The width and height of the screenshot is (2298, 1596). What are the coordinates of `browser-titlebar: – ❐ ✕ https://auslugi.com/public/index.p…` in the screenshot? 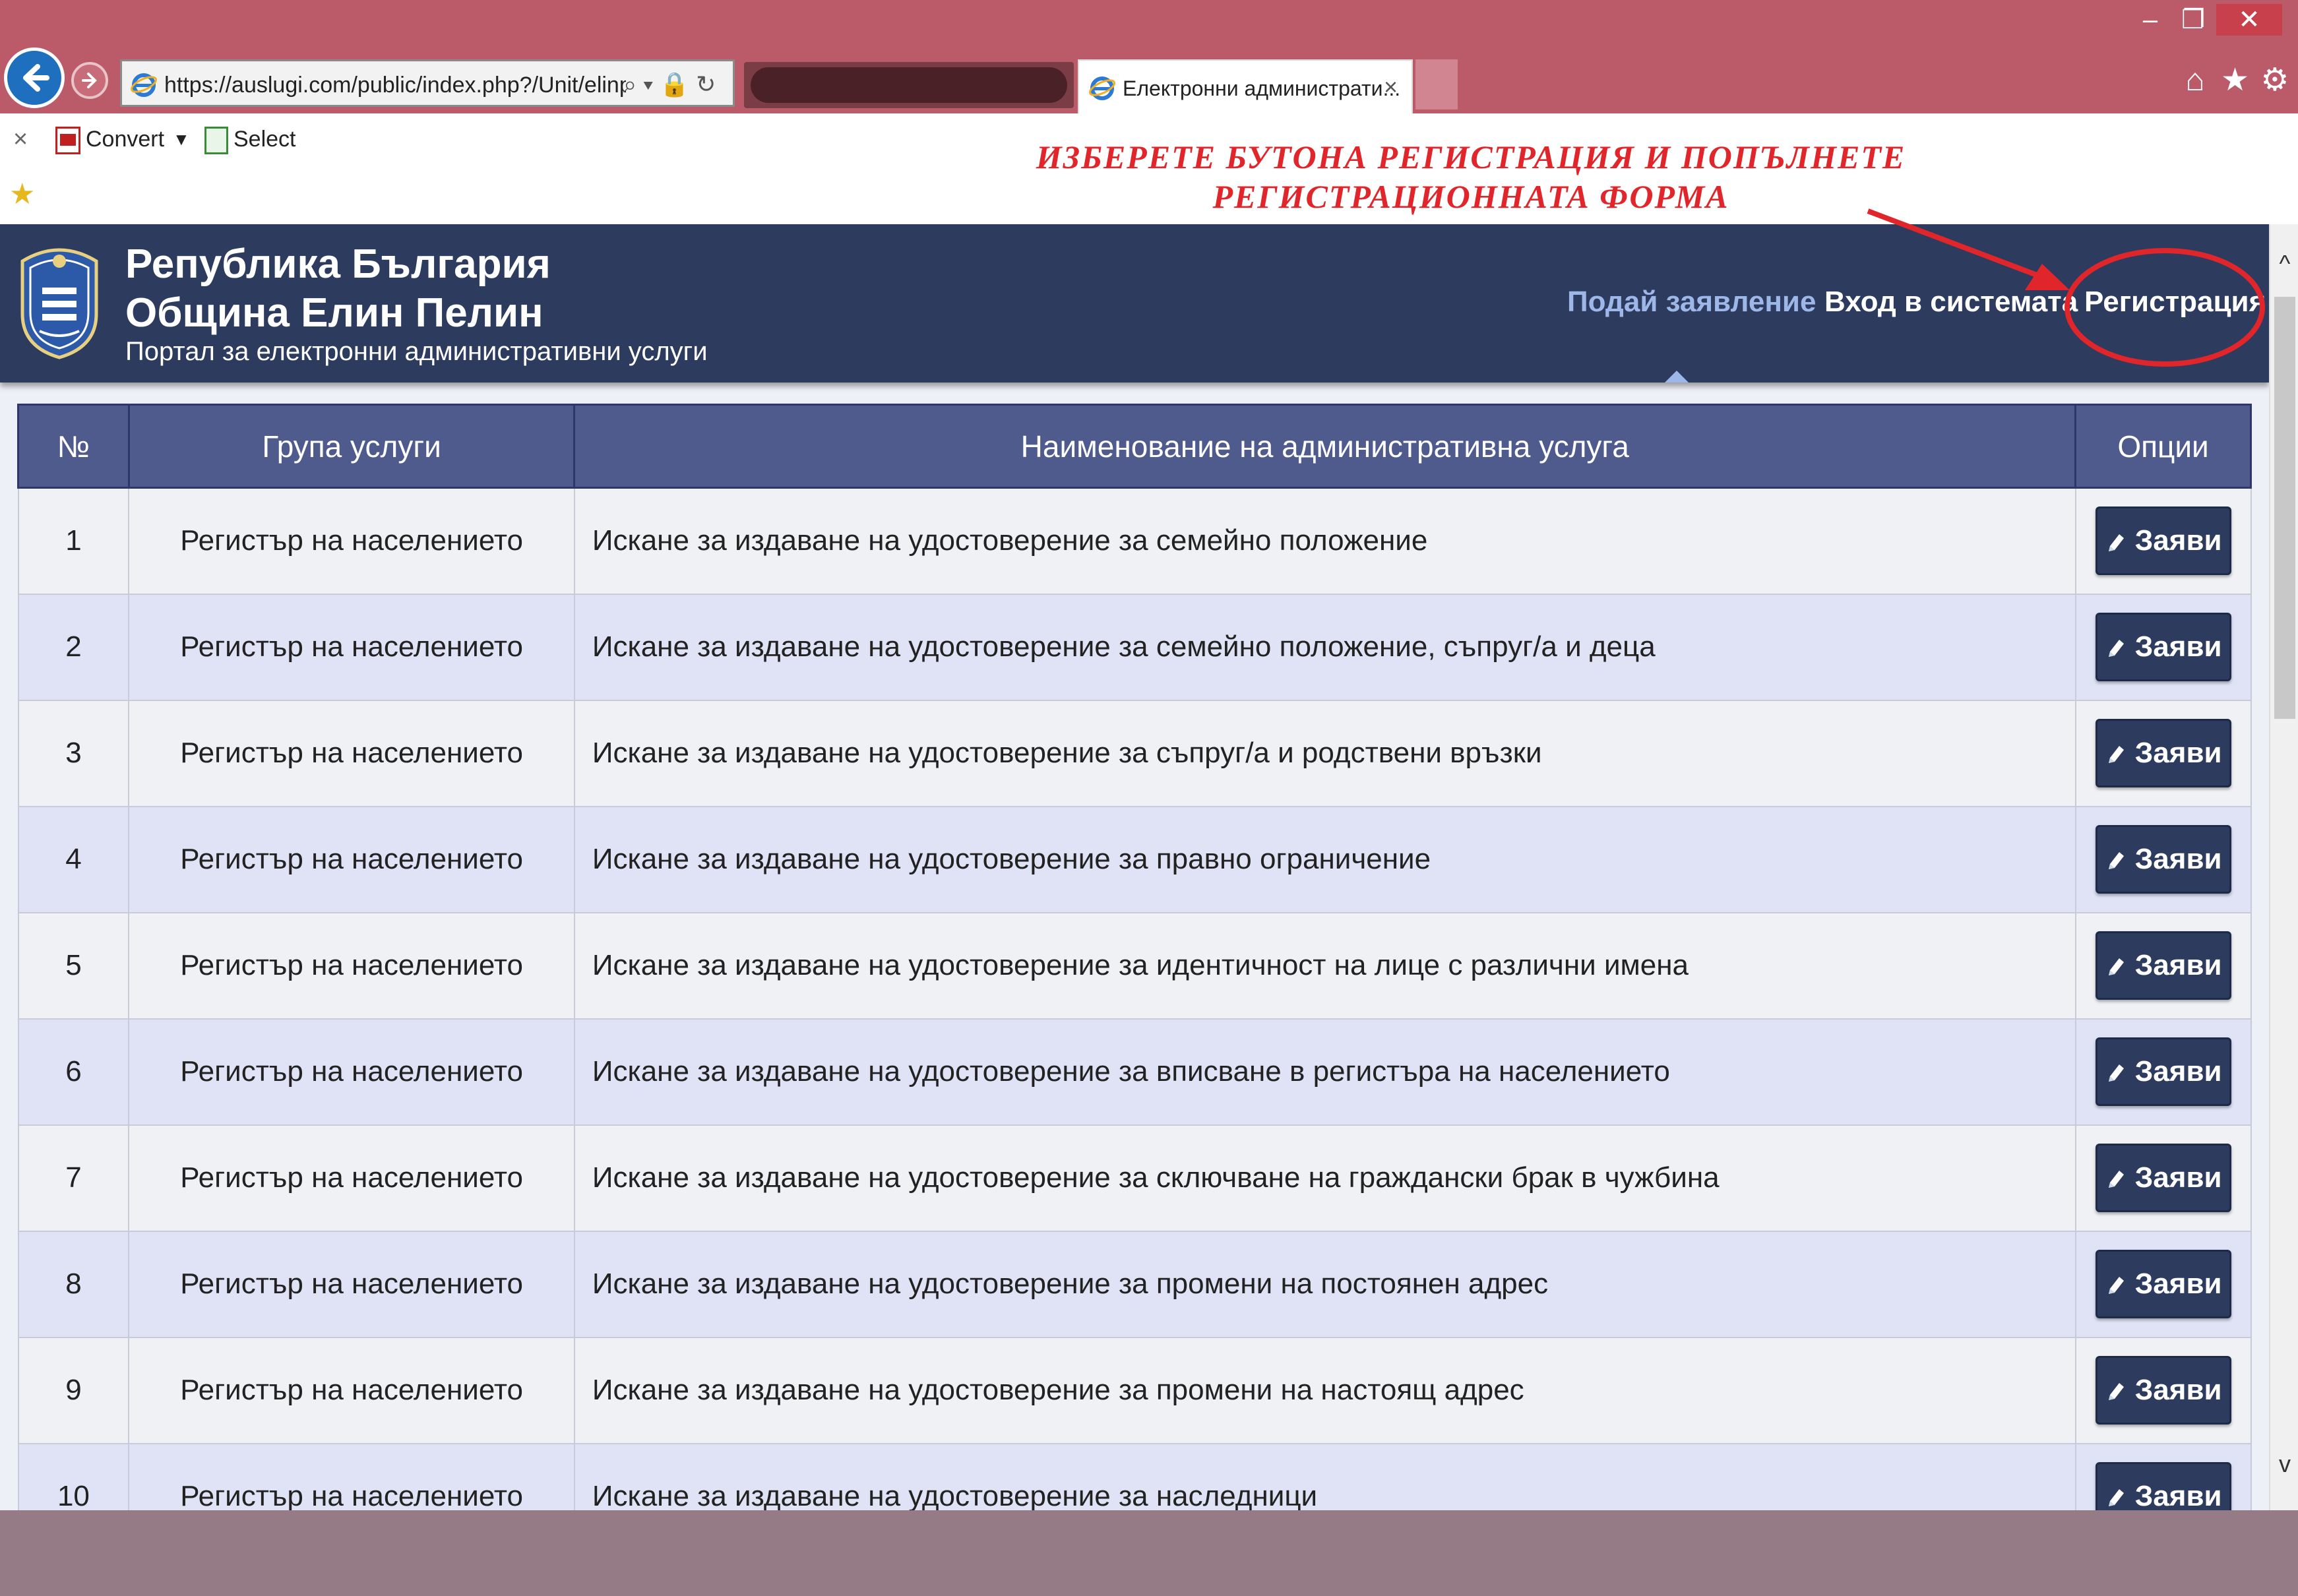 It's located at (1149, 56).